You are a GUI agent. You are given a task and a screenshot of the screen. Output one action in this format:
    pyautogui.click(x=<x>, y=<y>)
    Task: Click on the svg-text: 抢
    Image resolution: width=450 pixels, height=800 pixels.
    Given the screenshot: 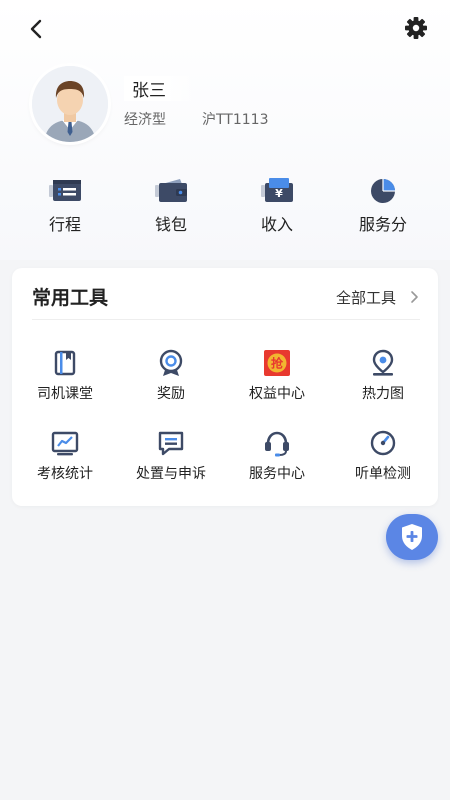 What is the action you would take?
    pyautogui.click(x=277, y=363)
    